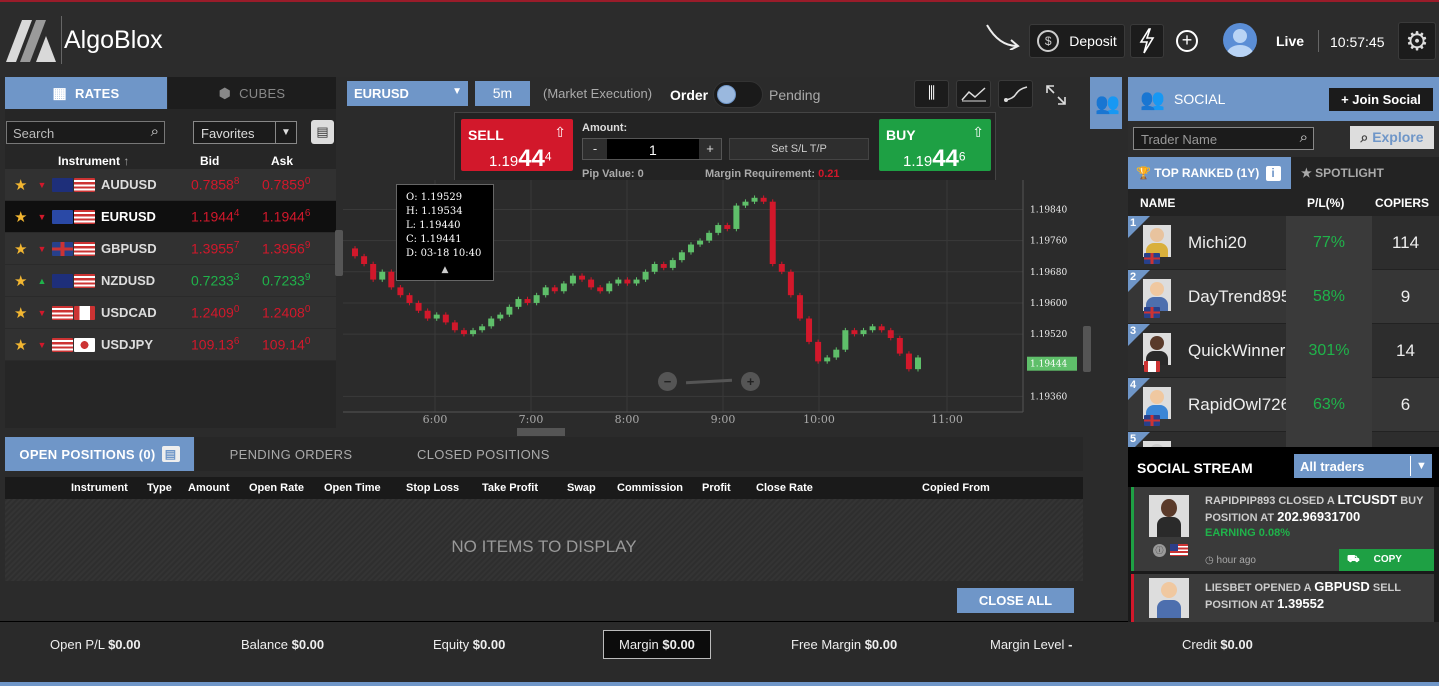 This screenshot has height=686, width=1439. Describe the element at coordinates (322, 132) in the screenshot. I see `list-view-button: ▤` at that location.